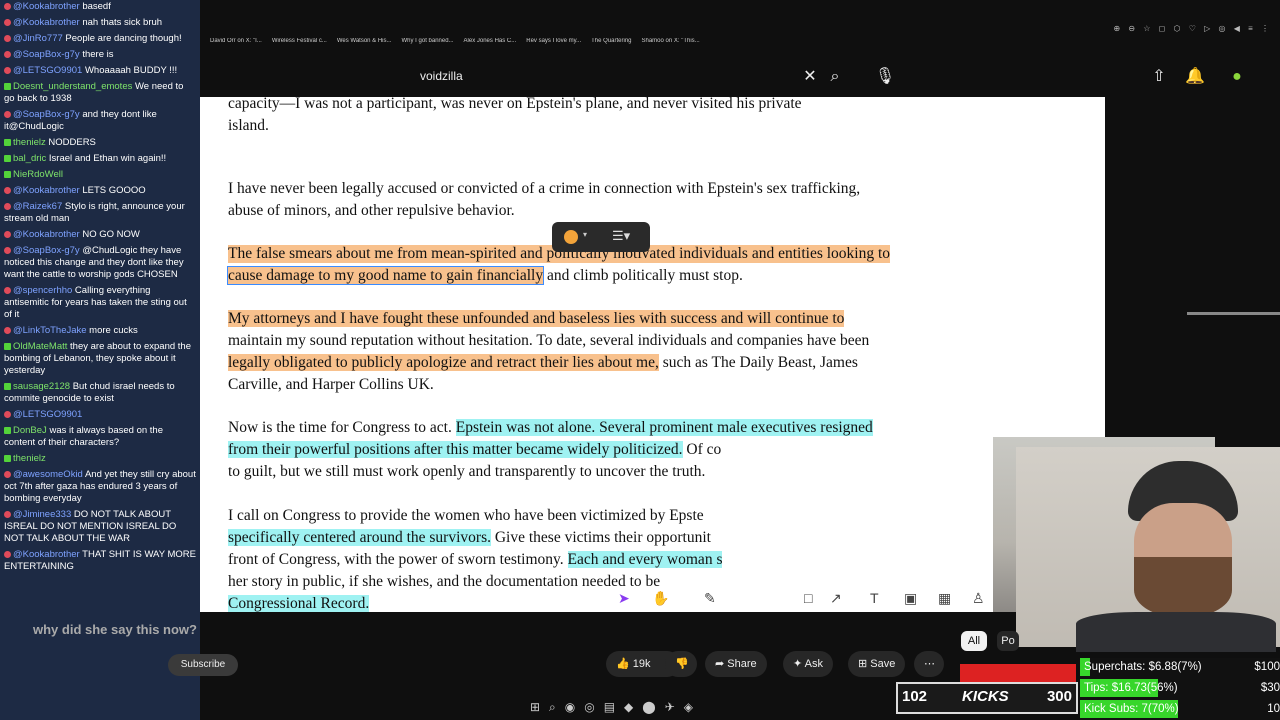  I want to click on dislike-button: 👎, so click(681, 664).